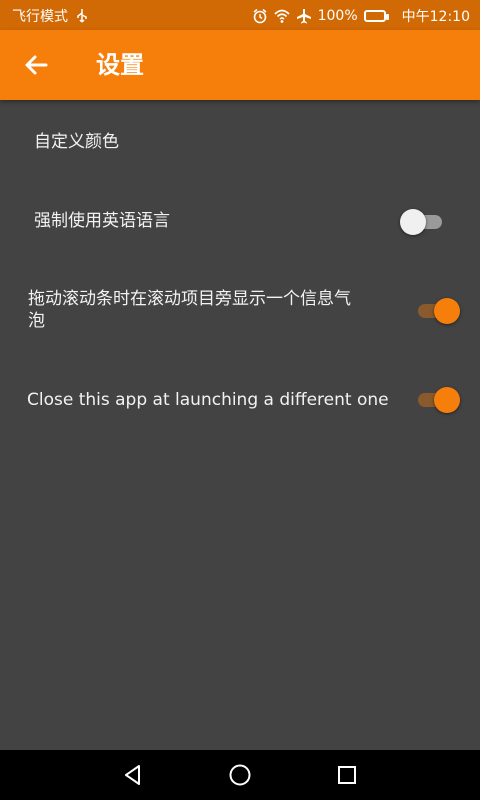 The image size is (480, 800). I want to click on close-app-toggle, so click(438, 399).